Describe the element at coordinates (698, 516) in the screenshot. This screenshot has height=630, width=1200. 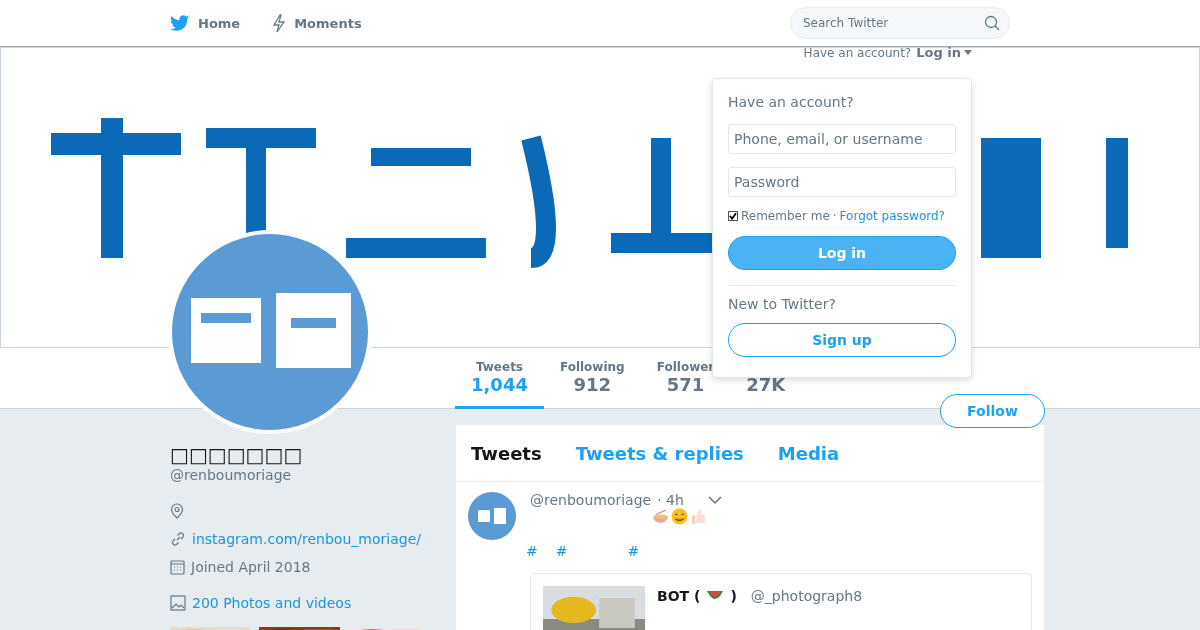
I see `thumbs-up-icon` at that location.